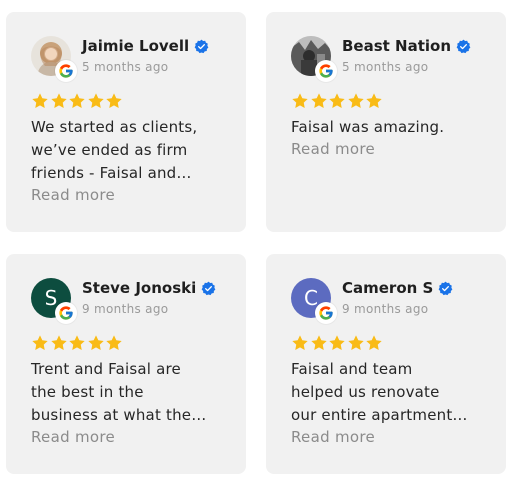 This screenshot has width=514, height=482. Describe the element at coordinates (352, 369) in the screenshot. I see `review-text-line: Faisal and team` at that location.